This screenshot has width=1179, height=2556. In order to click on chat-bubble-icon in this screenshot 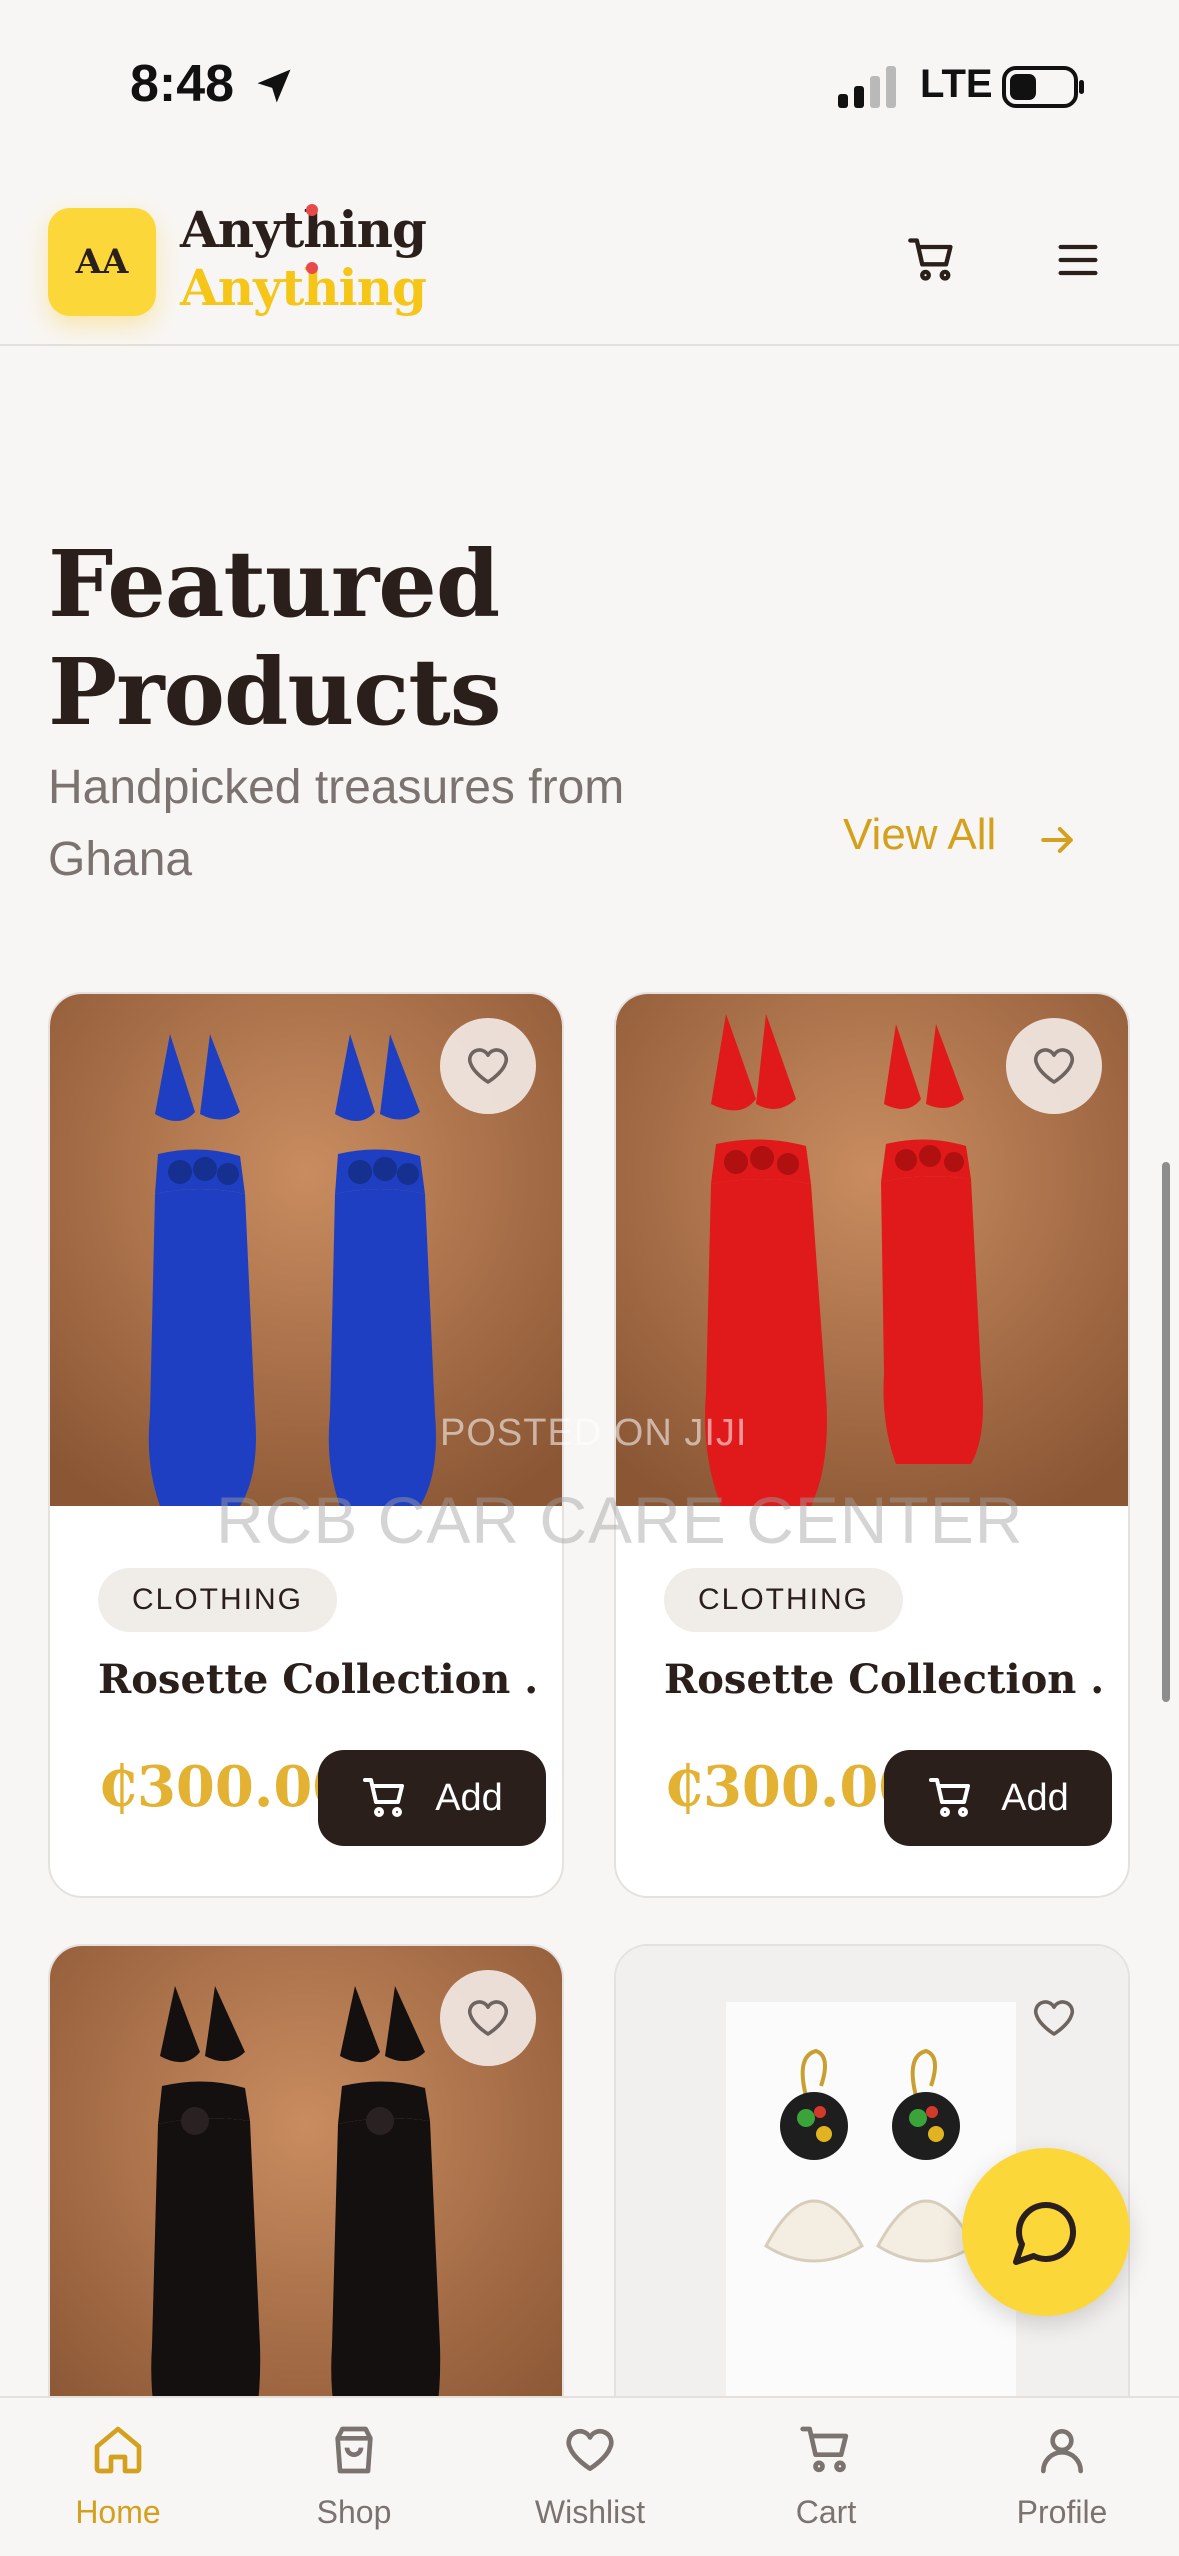, I will do `click(1045, 2233)`.